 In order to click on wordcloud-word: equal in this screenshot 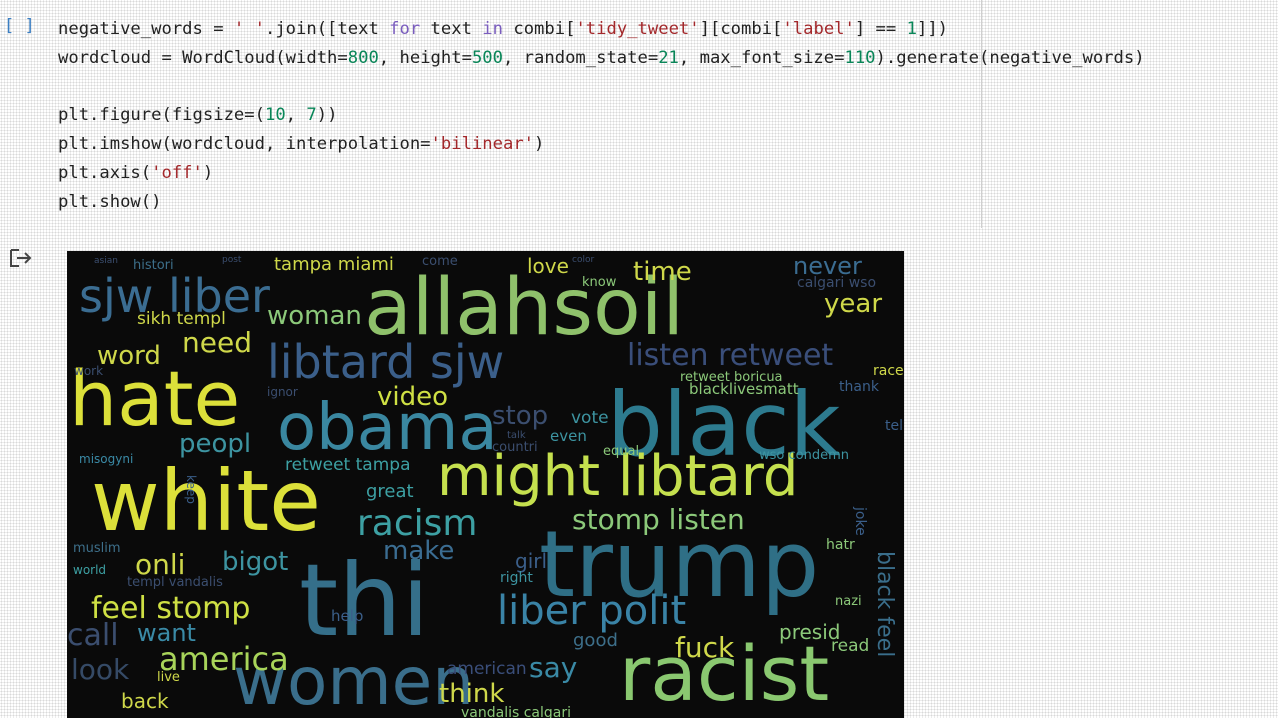, I will do `click(621, 451)`.